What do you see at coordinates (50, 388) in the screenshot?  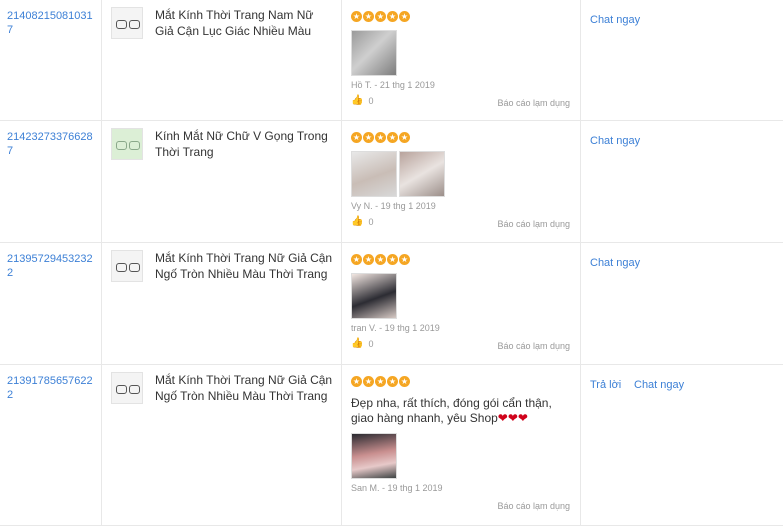 I see `order-id-link: 213917856576222` at bounding box center [50, 388].